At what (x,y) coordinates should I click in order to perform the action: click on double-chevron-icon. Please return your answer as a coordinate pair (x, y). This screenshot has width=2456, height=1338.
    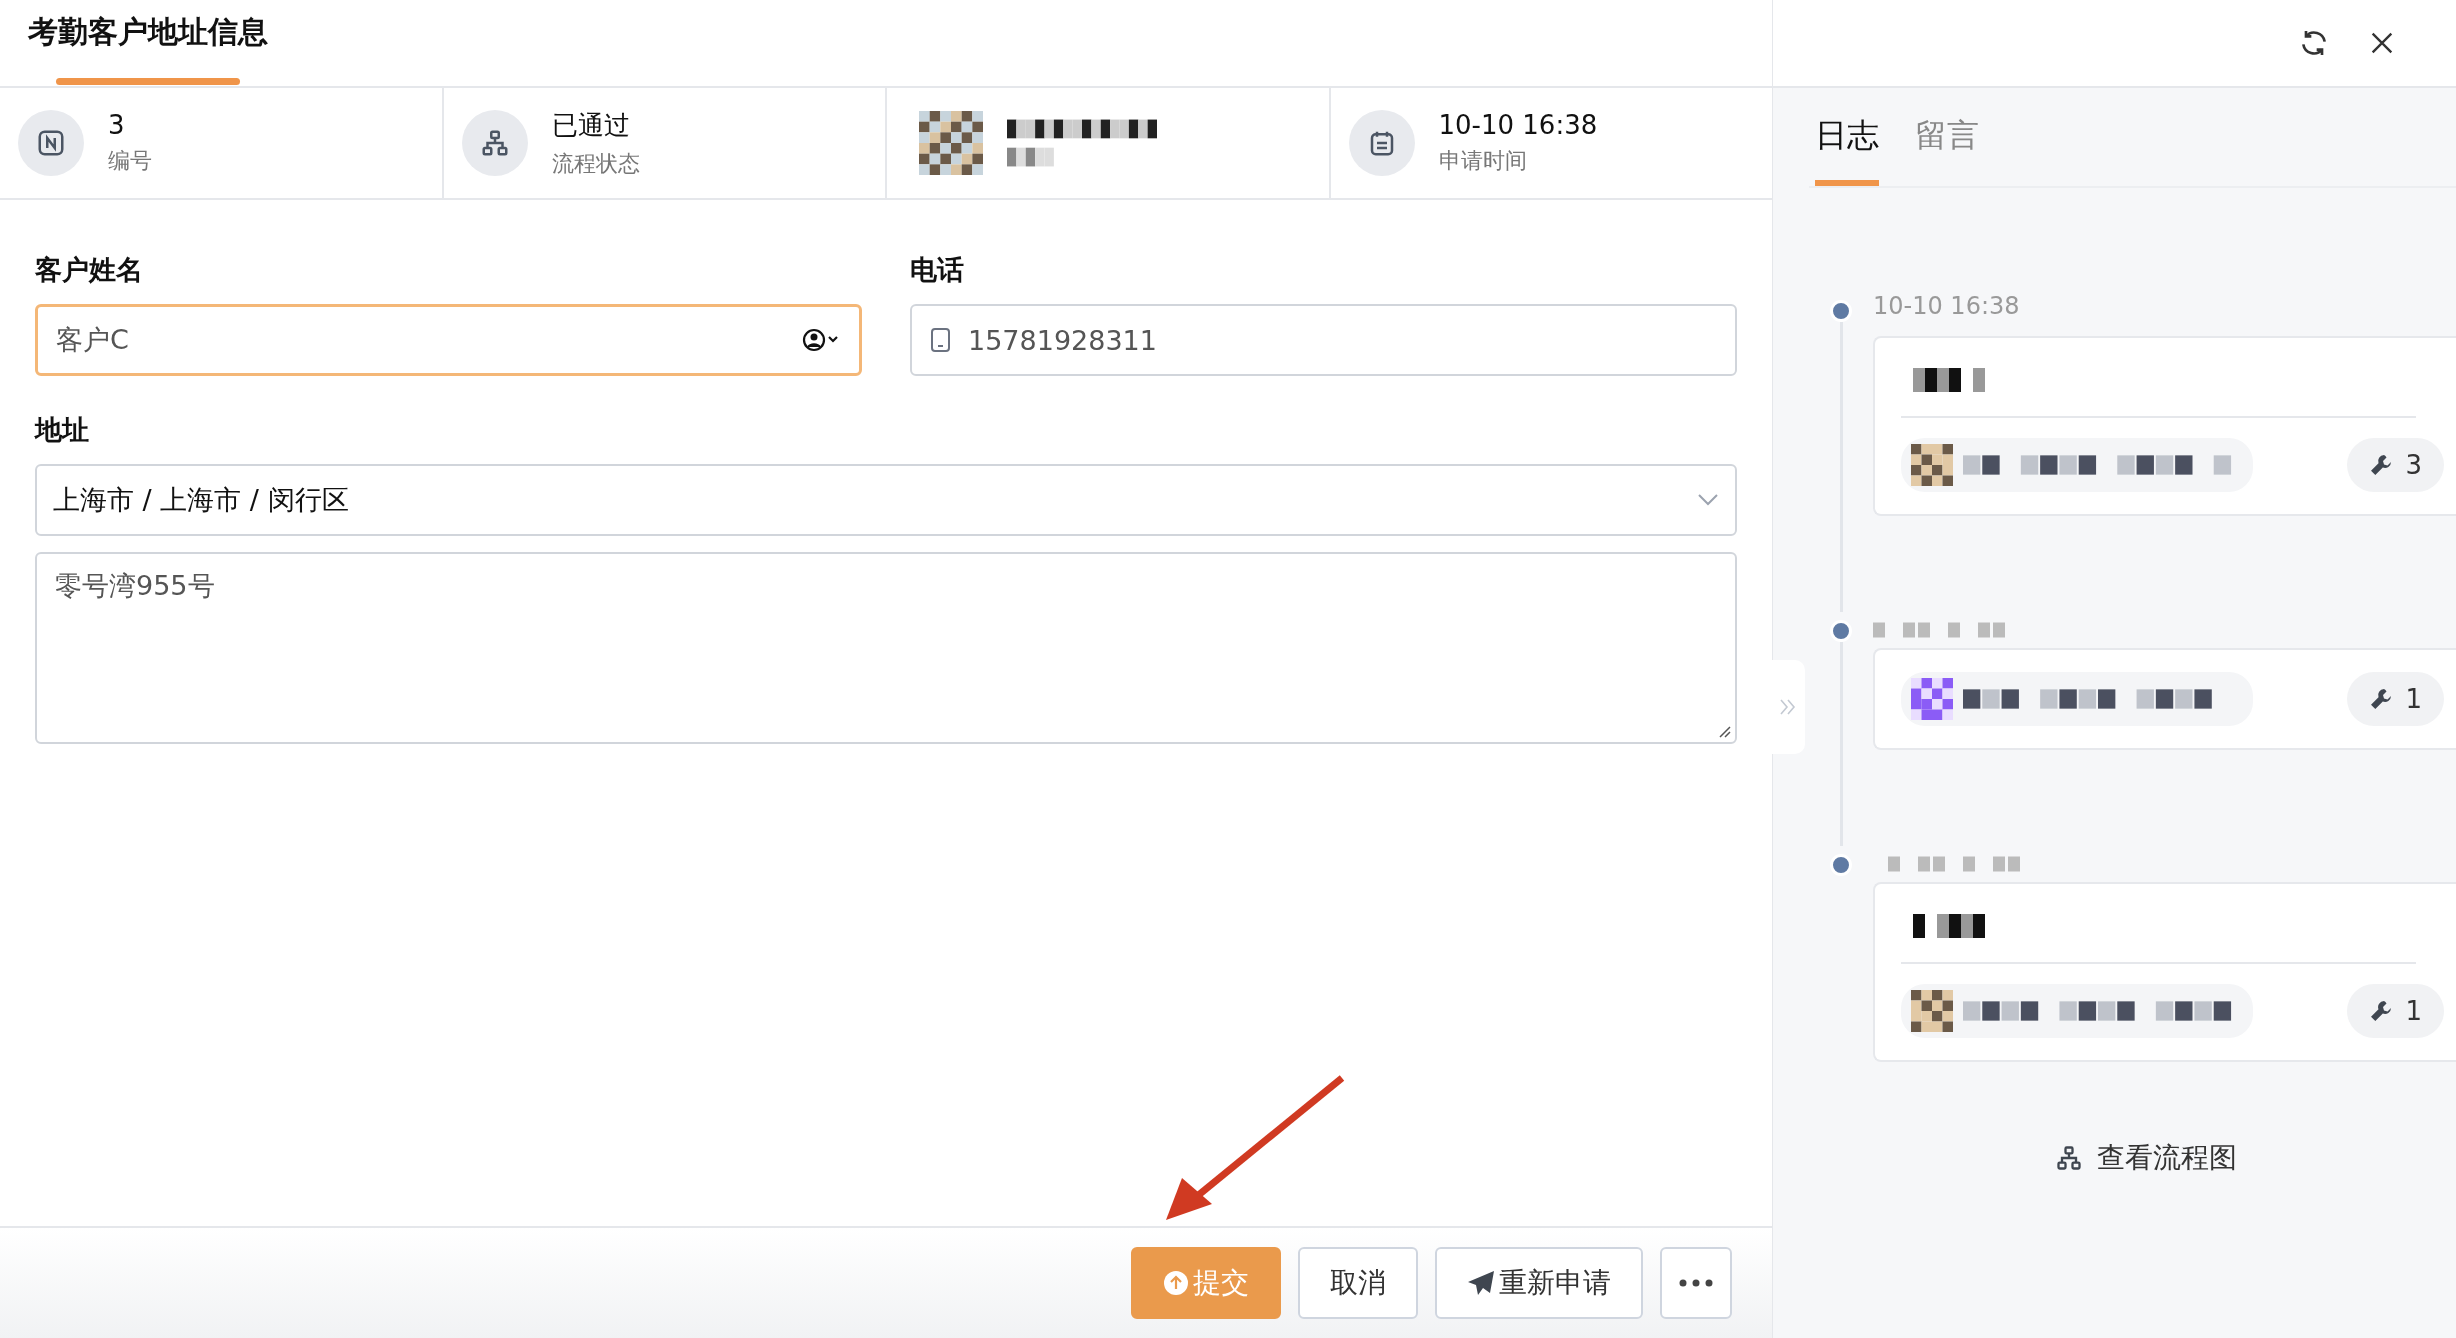
    Looking at the image, I should click on (1788, 707).